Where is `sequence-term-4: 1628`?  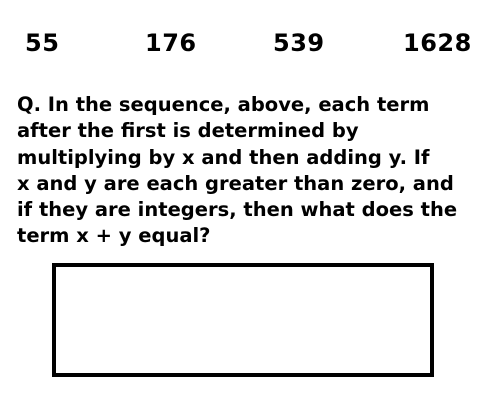
sequence-term-4: 1628 is located at coordinates (437, 43).